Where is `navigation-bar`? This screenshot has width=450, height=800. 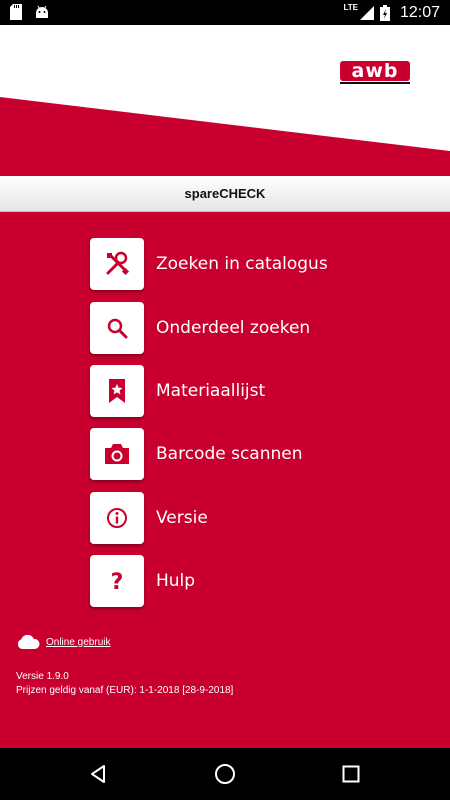
navigation-bar is located at coordinates (225, 774).